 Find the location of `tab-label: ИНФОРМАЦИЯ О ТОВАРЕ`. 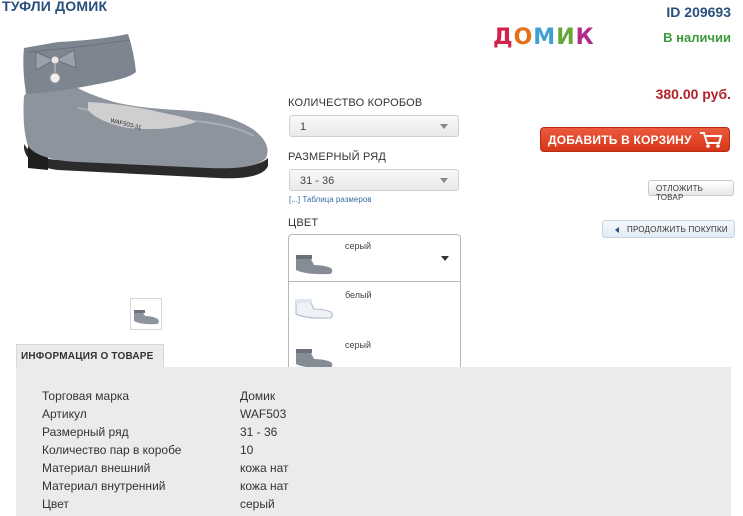

tab-label: ИНФОРМАЦИЯ О ТОВАРЕ is located at coordinates (87, 356).